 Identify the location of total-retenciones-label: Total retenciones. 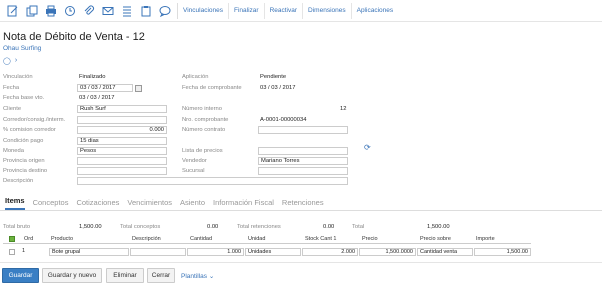
(259, 227).